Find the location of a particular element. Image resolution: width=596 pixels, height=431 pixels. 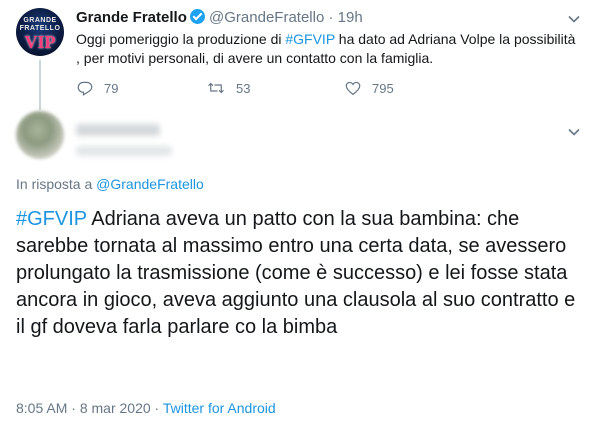

tweet2-hashtag-link: #GFVIP is located at coordinates (51, 219).